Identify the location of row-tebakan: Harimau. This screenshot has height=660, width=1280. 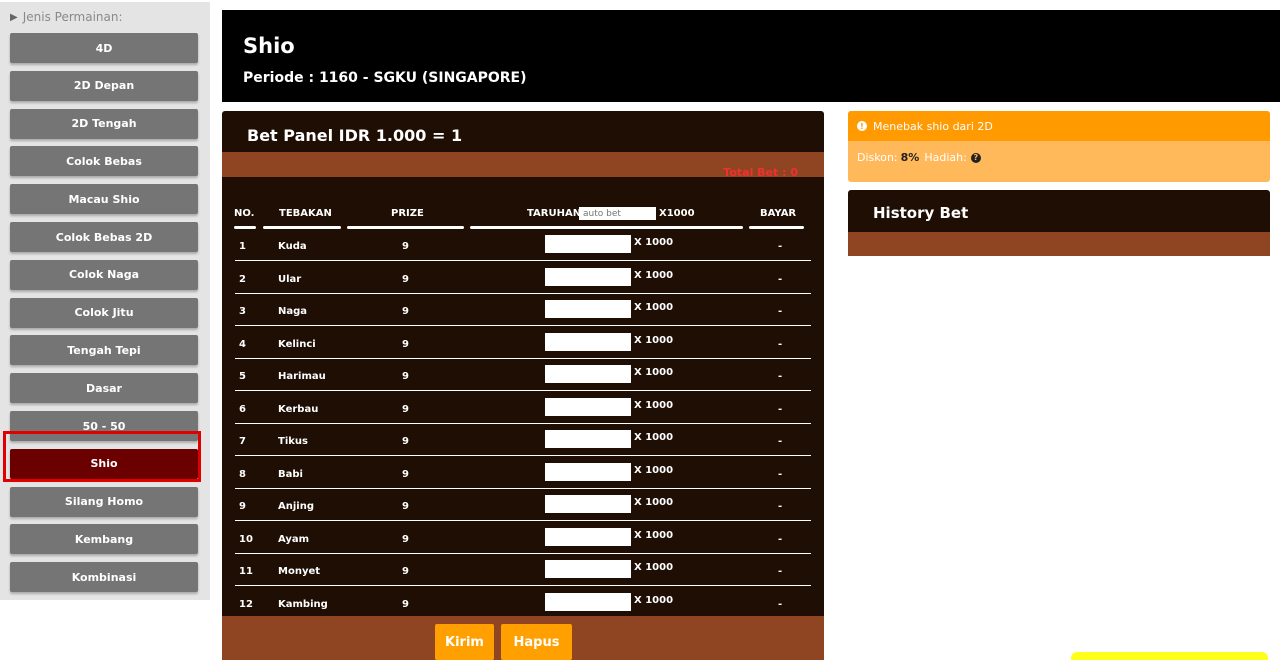
(302, 376).